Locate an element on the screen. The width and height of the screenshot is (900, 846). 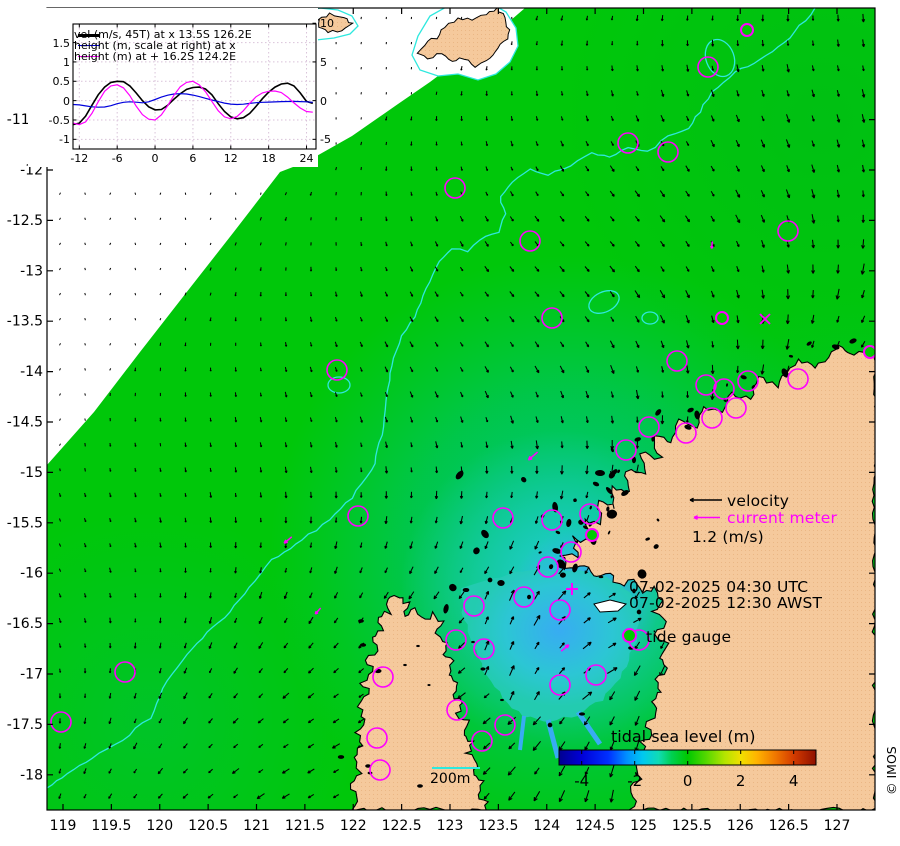
inset-tick-label: -5 is located at coordinates (325, 140).